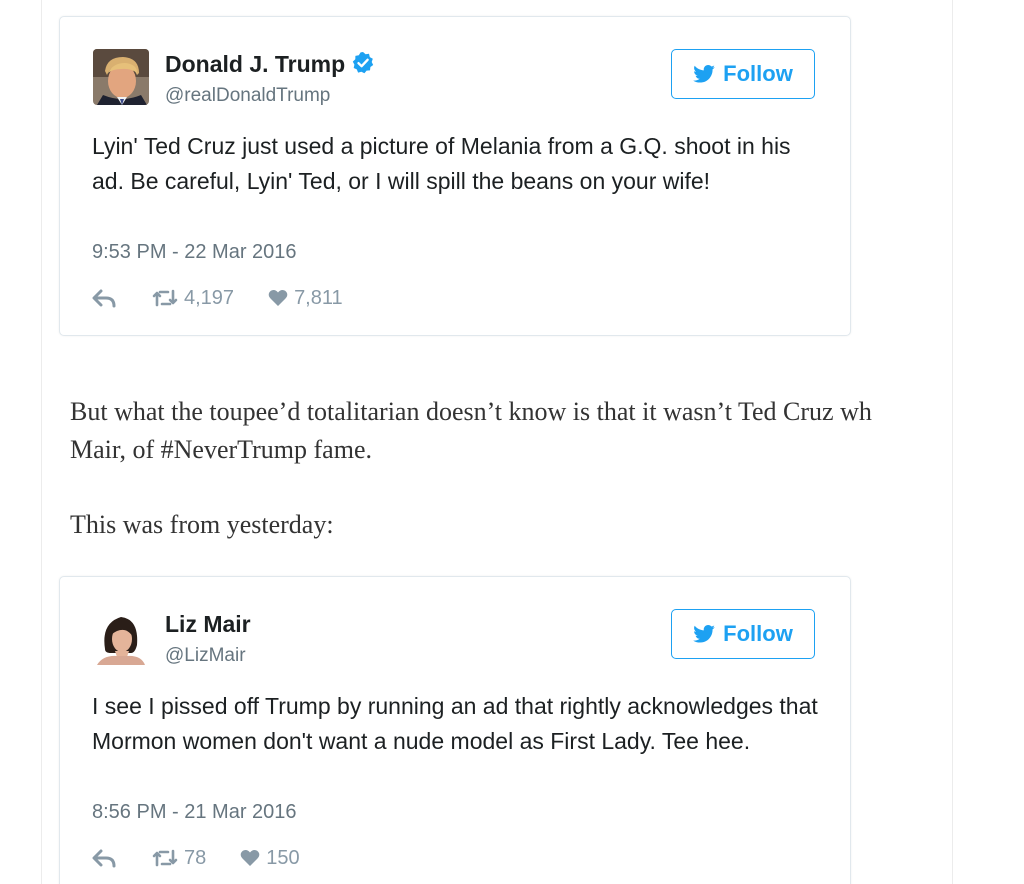 Image resolution: width=1024 pixels, height=884 pixels. I want to click on like-count: 7,811, so click(318, 297).